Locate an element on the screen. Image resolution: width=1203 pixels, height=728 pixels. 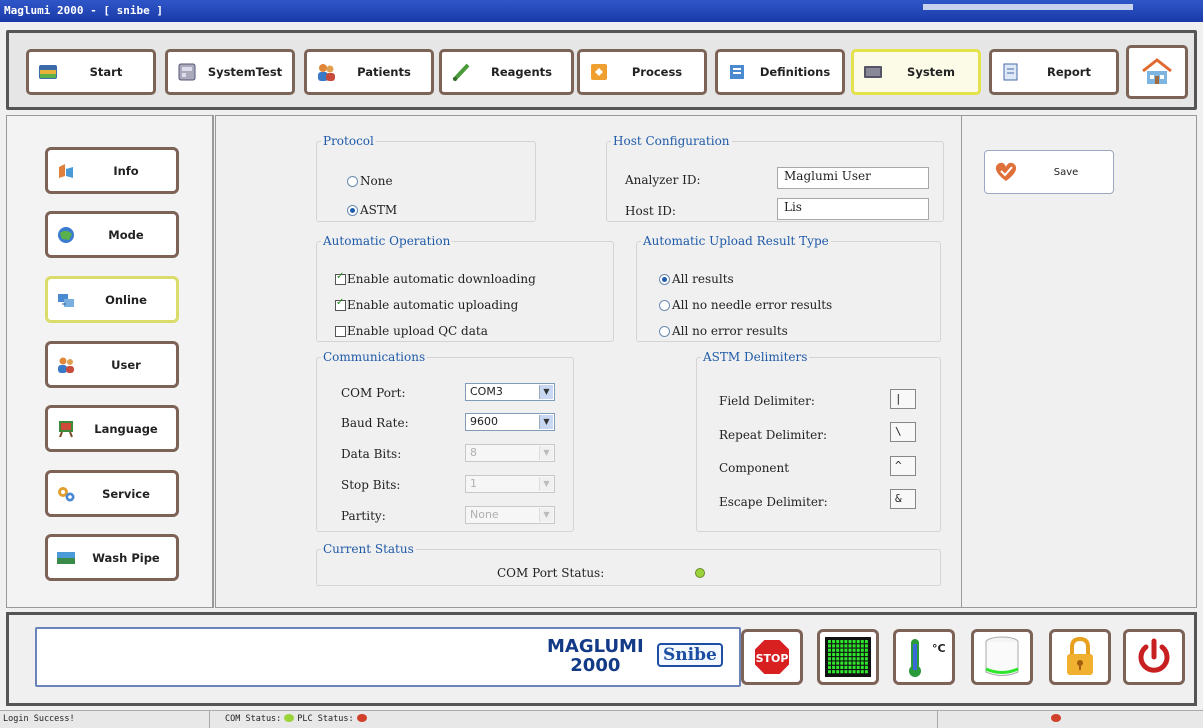
toolbar-button-reagents: Reagents is located at coordinates (506, 72).